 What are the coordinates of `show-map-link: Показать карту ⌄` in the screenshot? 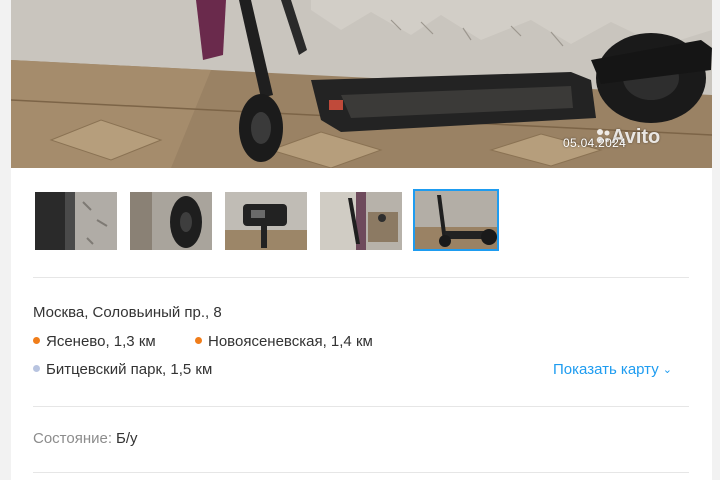 It's located at (612, 369).